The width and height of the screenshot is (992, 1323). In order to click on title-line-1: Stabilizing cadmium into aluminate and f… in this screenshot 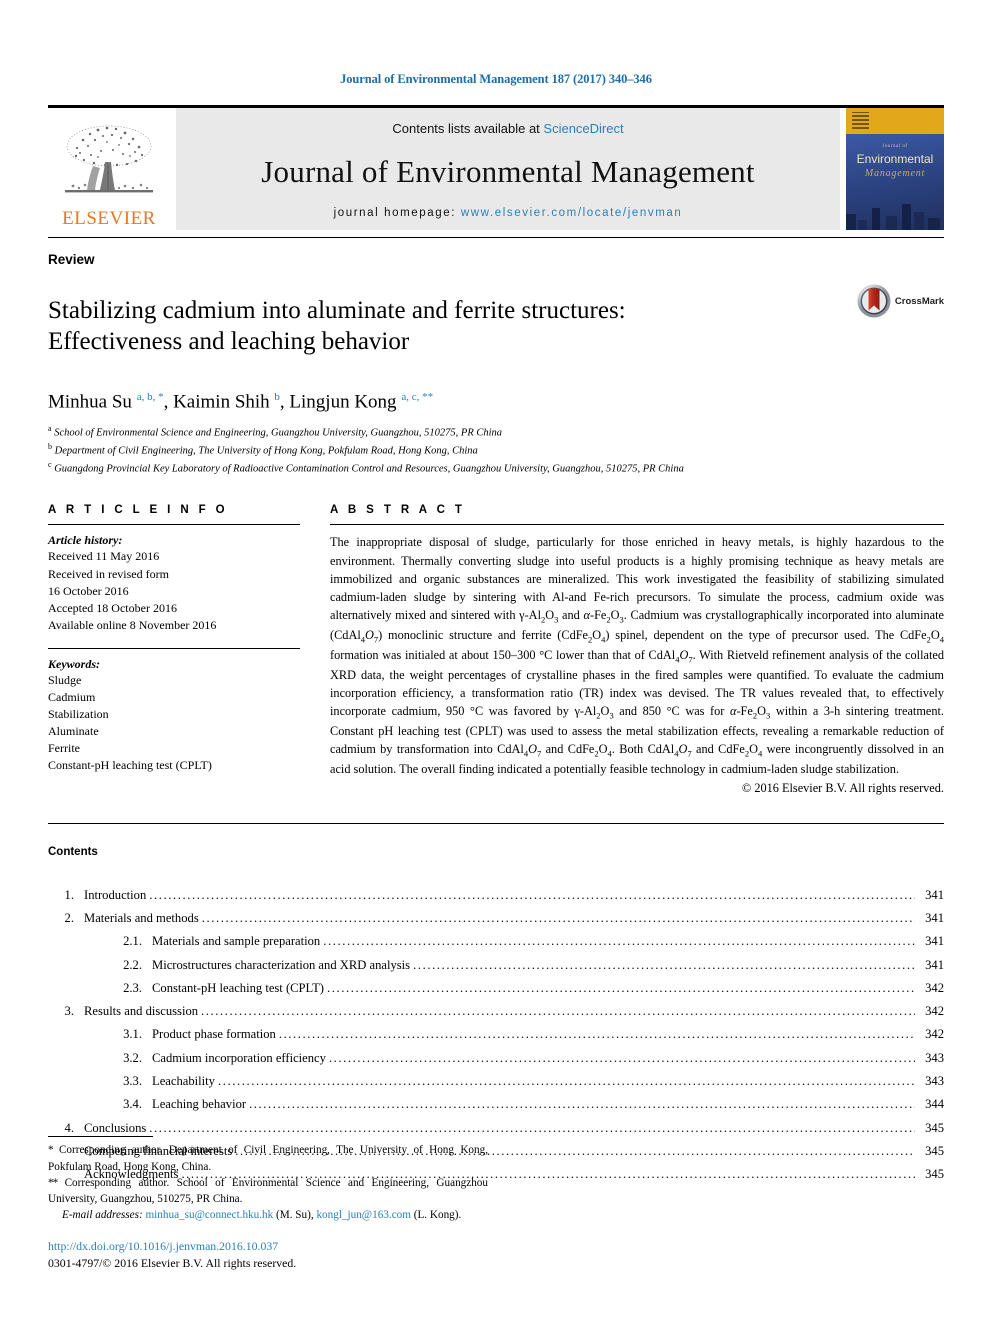, I will do `click(337, 310)`.